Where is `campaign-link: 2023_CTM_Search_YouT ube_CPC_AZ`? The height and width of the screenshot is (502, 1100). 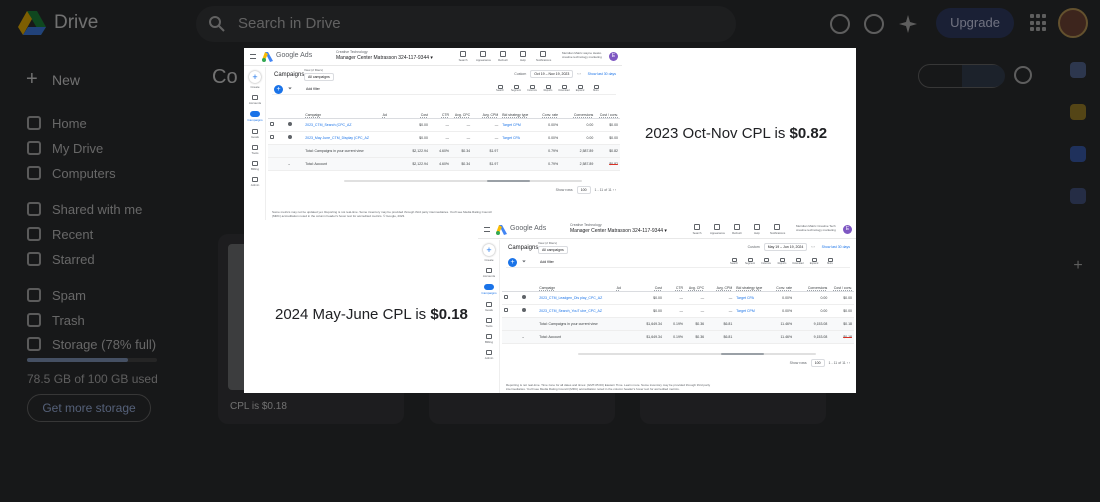 campaign-link: 2023_CTM_Search_YouT ube_CPC_AZ is located at coordinates (576, 311).